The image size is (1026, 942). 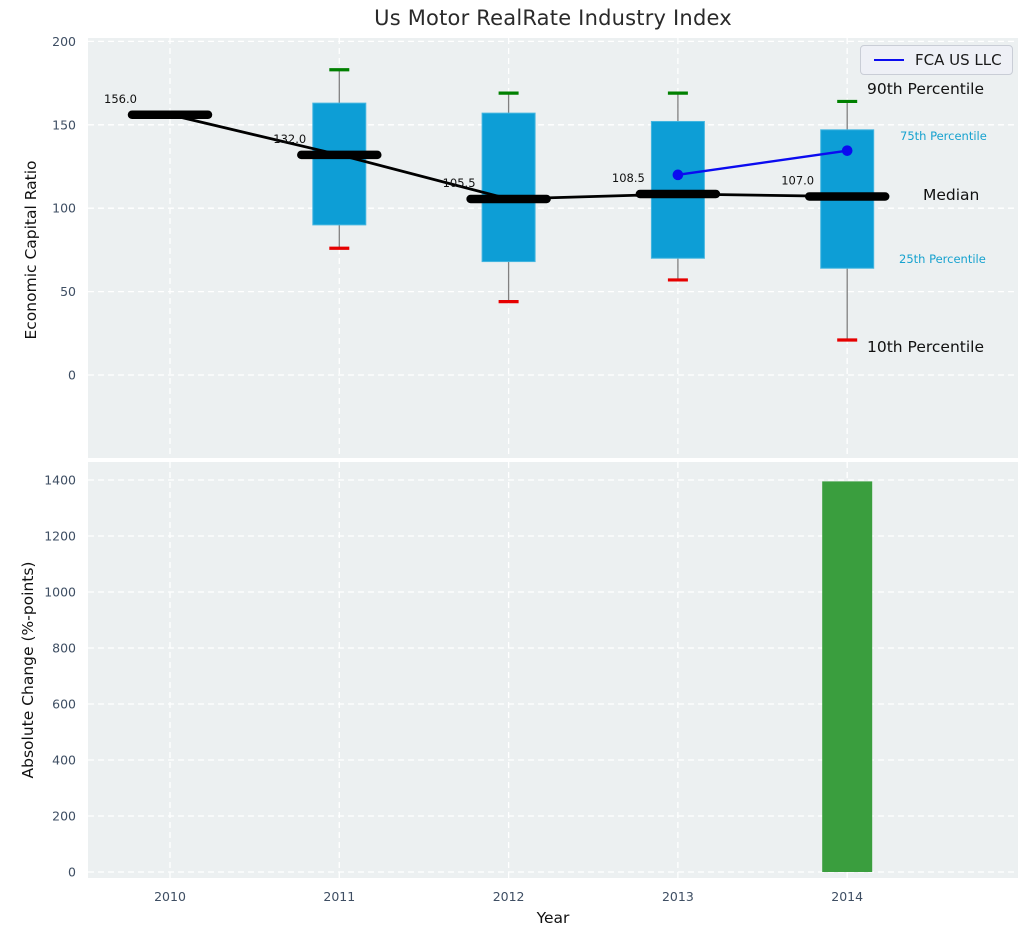 What do you see at coordinates (459, 183) in the screenshot?
I see `median-value-label: 105.5` at bounding box center [459, 183].